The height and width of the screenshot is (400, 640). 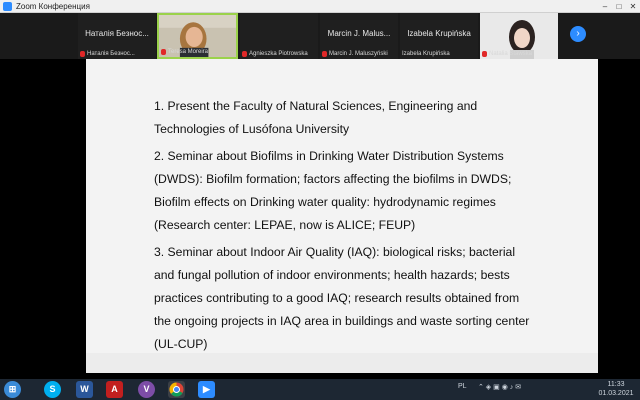 I want to click on zoom-taskbar-icon: ▶, so click(x=206, y=389).